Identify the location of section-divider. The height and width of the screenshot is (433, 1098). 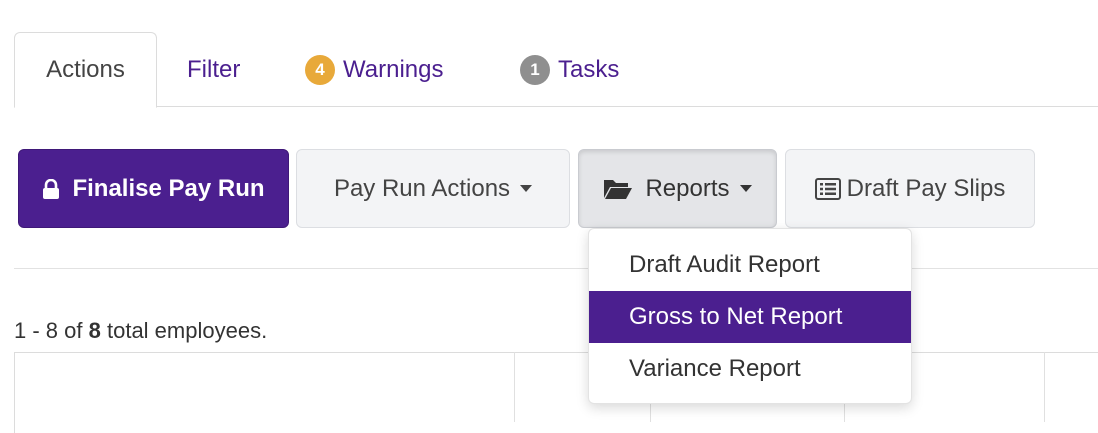
(556, 268).